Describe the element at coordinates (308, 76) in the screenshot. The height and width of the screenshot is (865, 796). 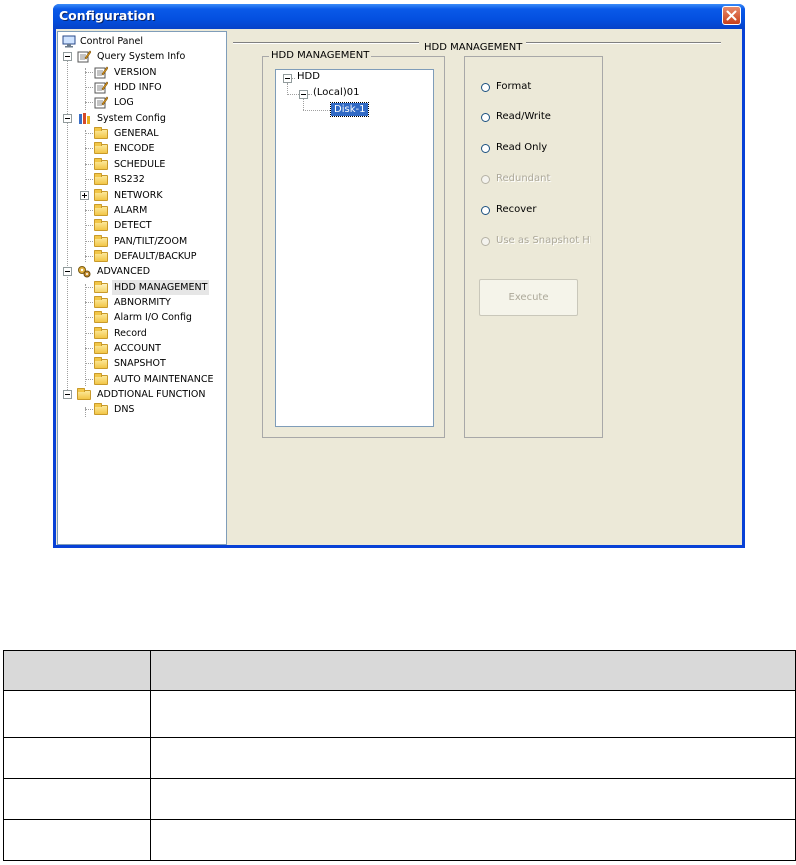
I see `hdd-root: HDD` at that location.